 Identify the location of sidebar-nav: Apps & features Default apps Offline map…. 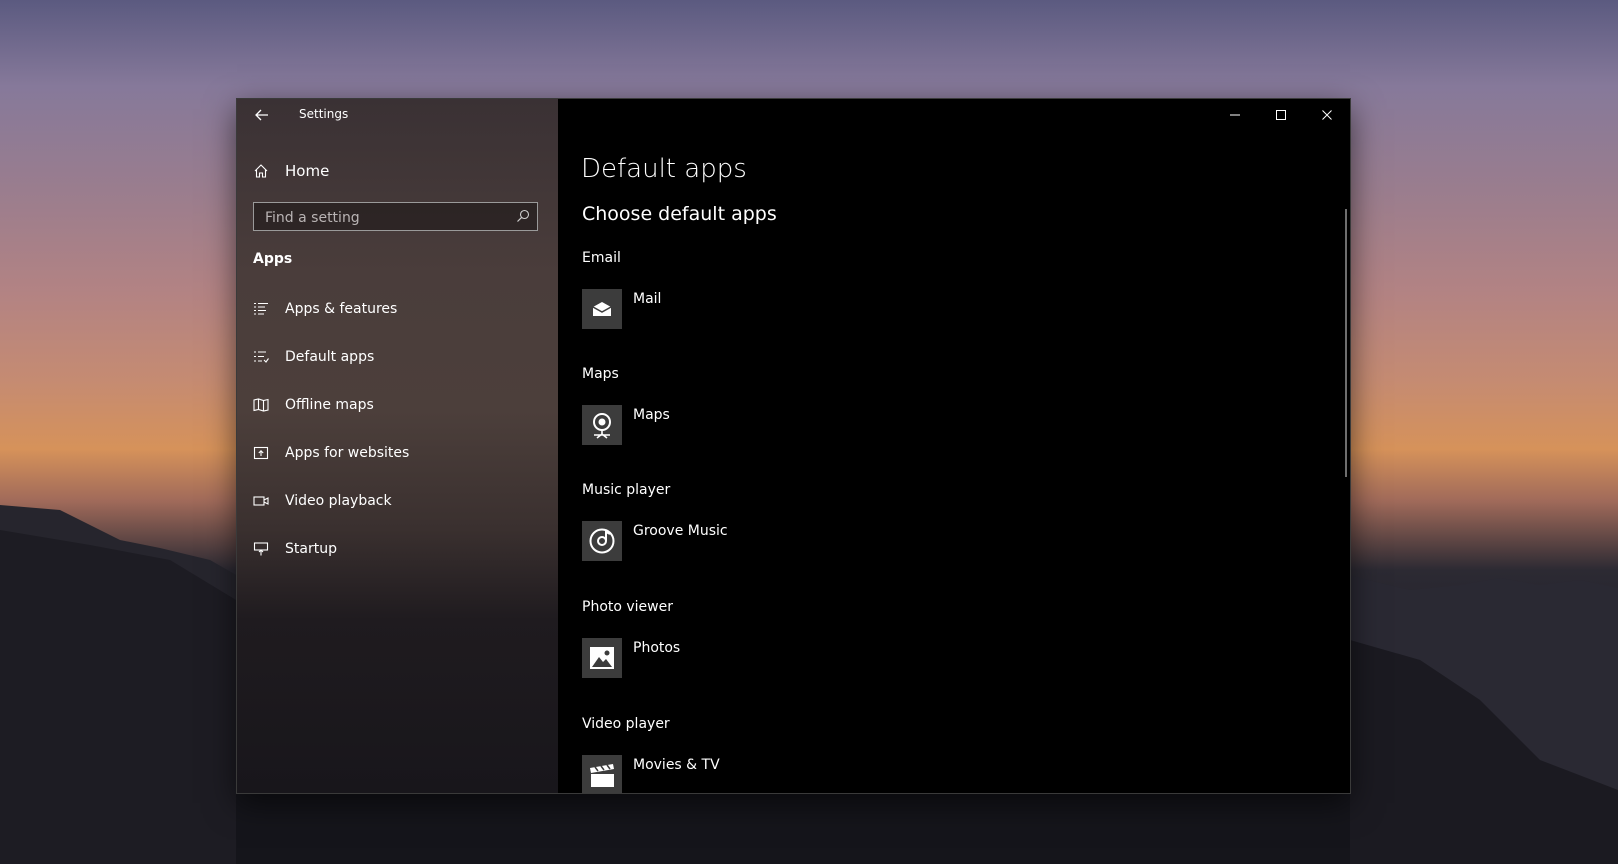
(397, 429).